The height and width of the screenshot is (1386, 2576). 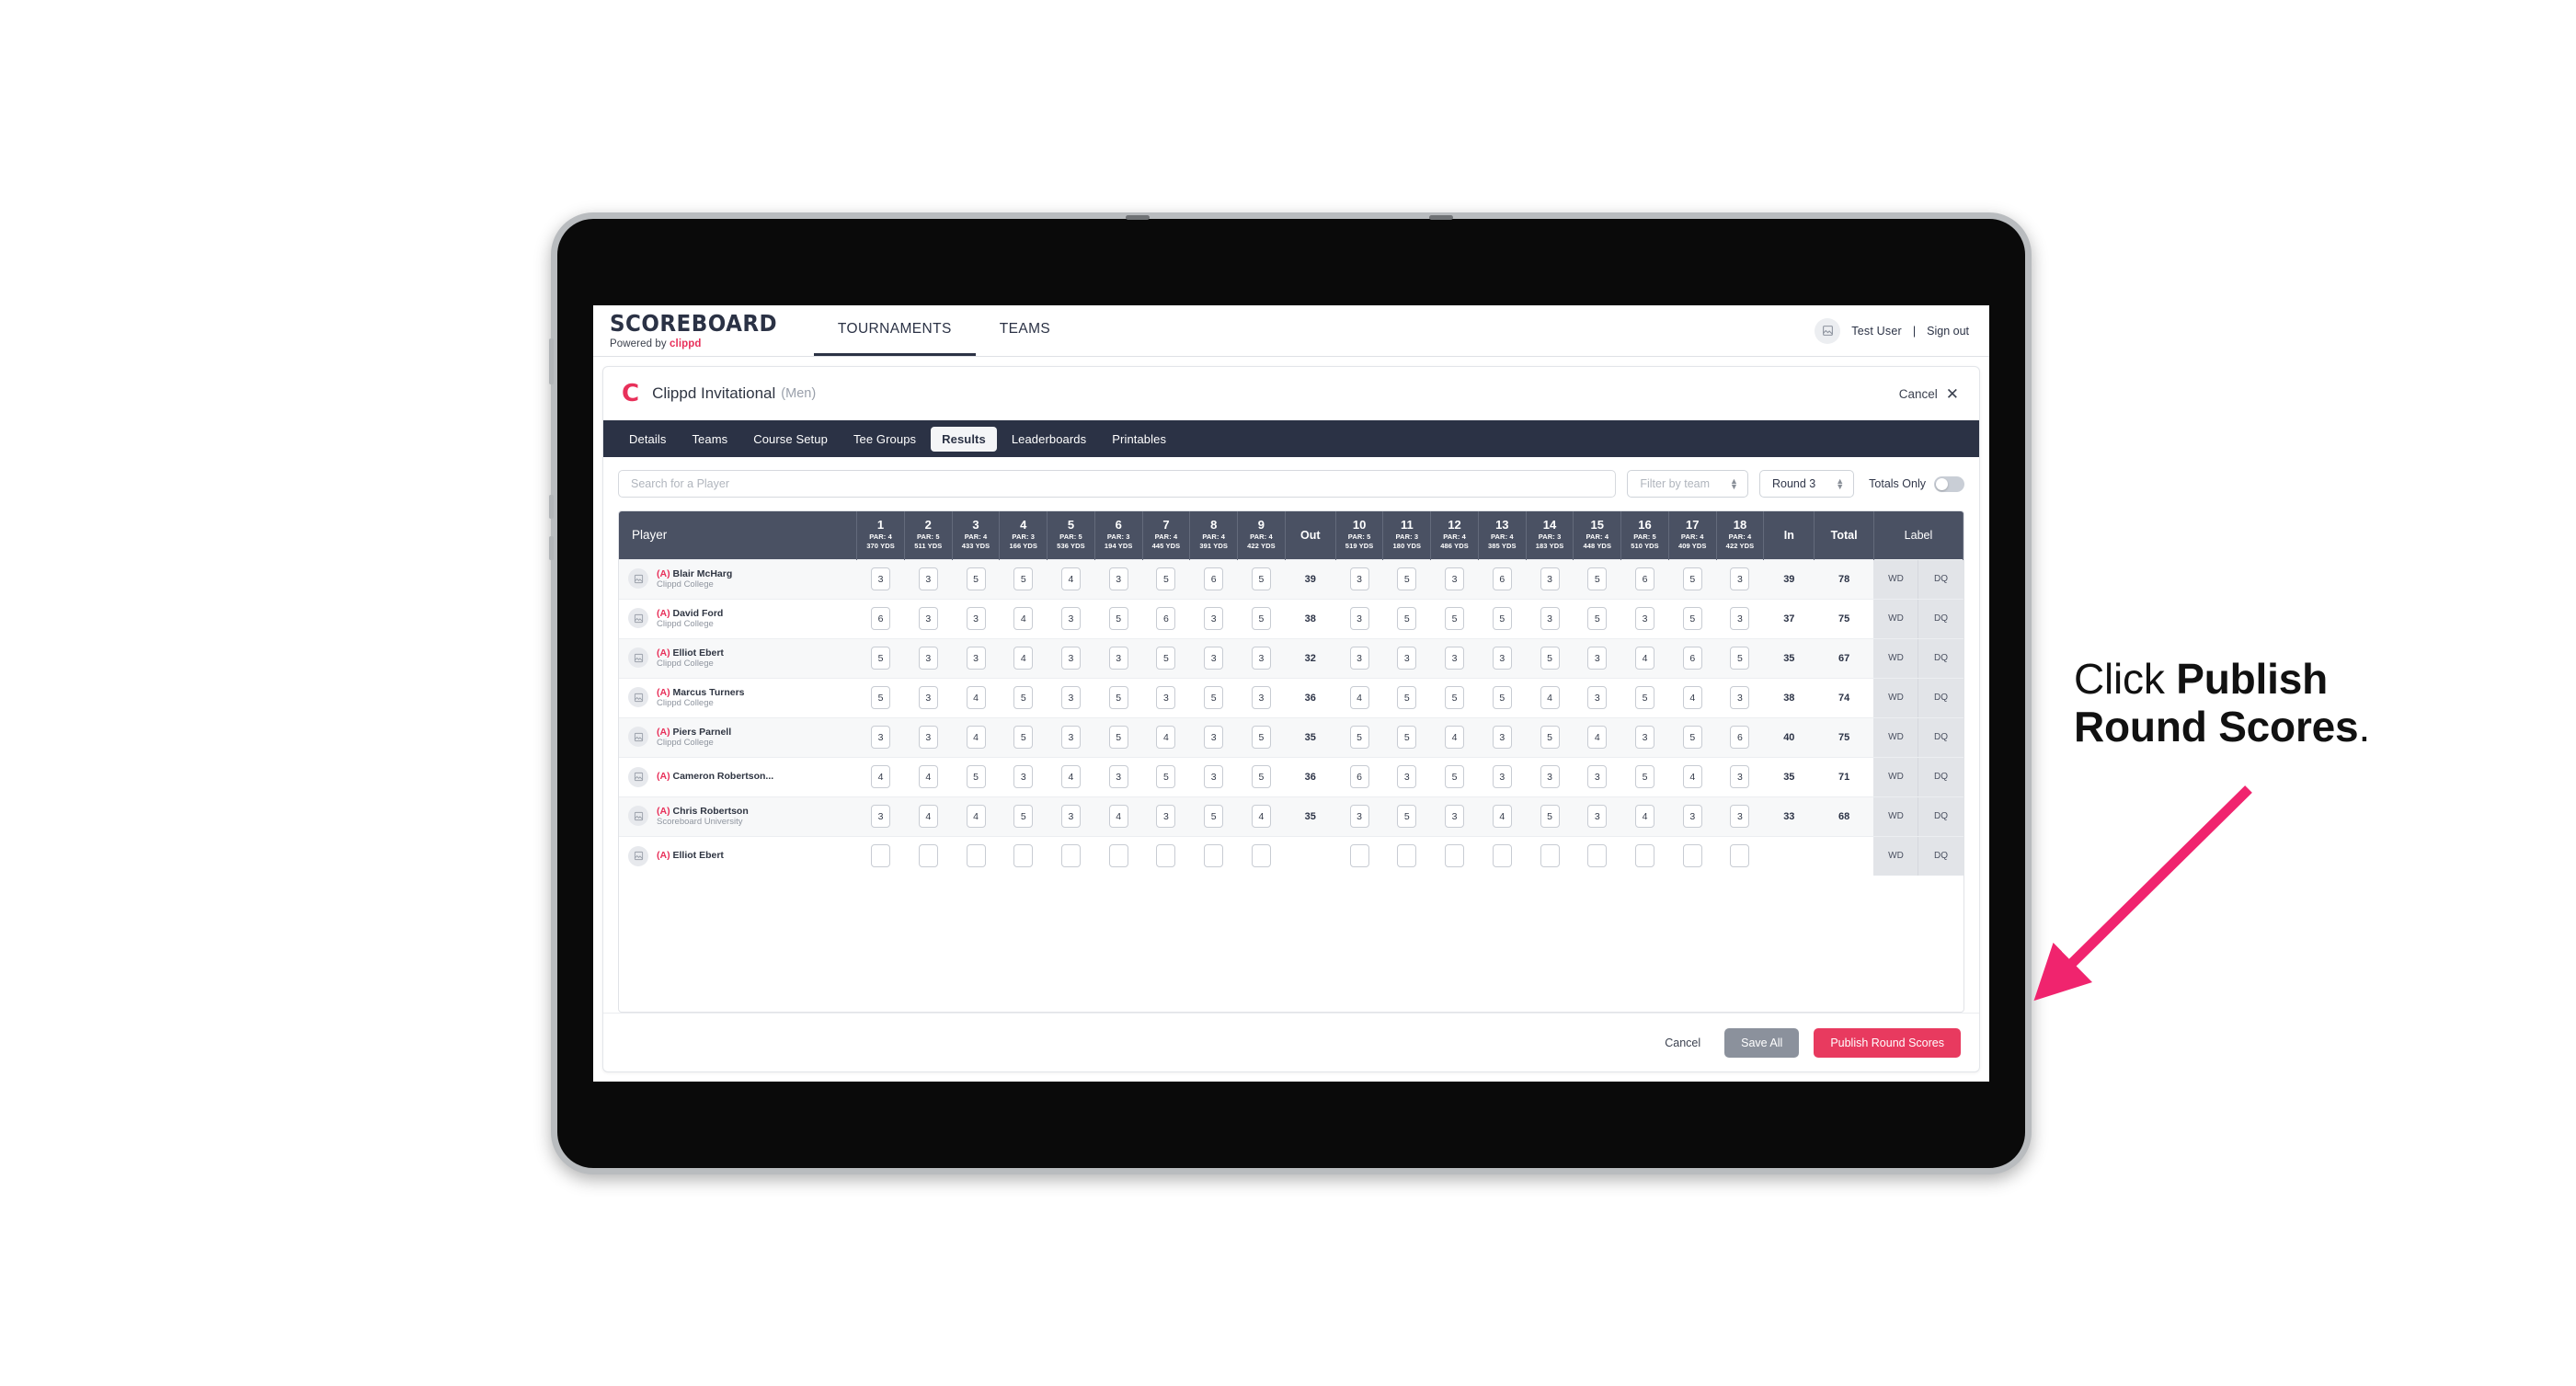 I want to click on close-x-icon: ✕, so click(x=1953, y=394).